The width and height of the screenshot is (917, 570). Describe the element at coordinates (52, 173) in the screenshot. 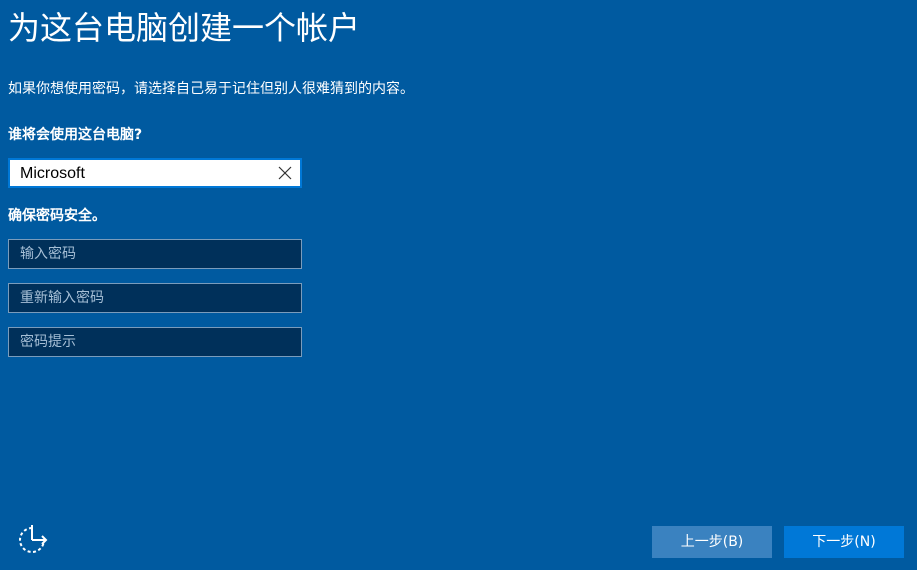

I see `username-value: Microsoft` at that location.